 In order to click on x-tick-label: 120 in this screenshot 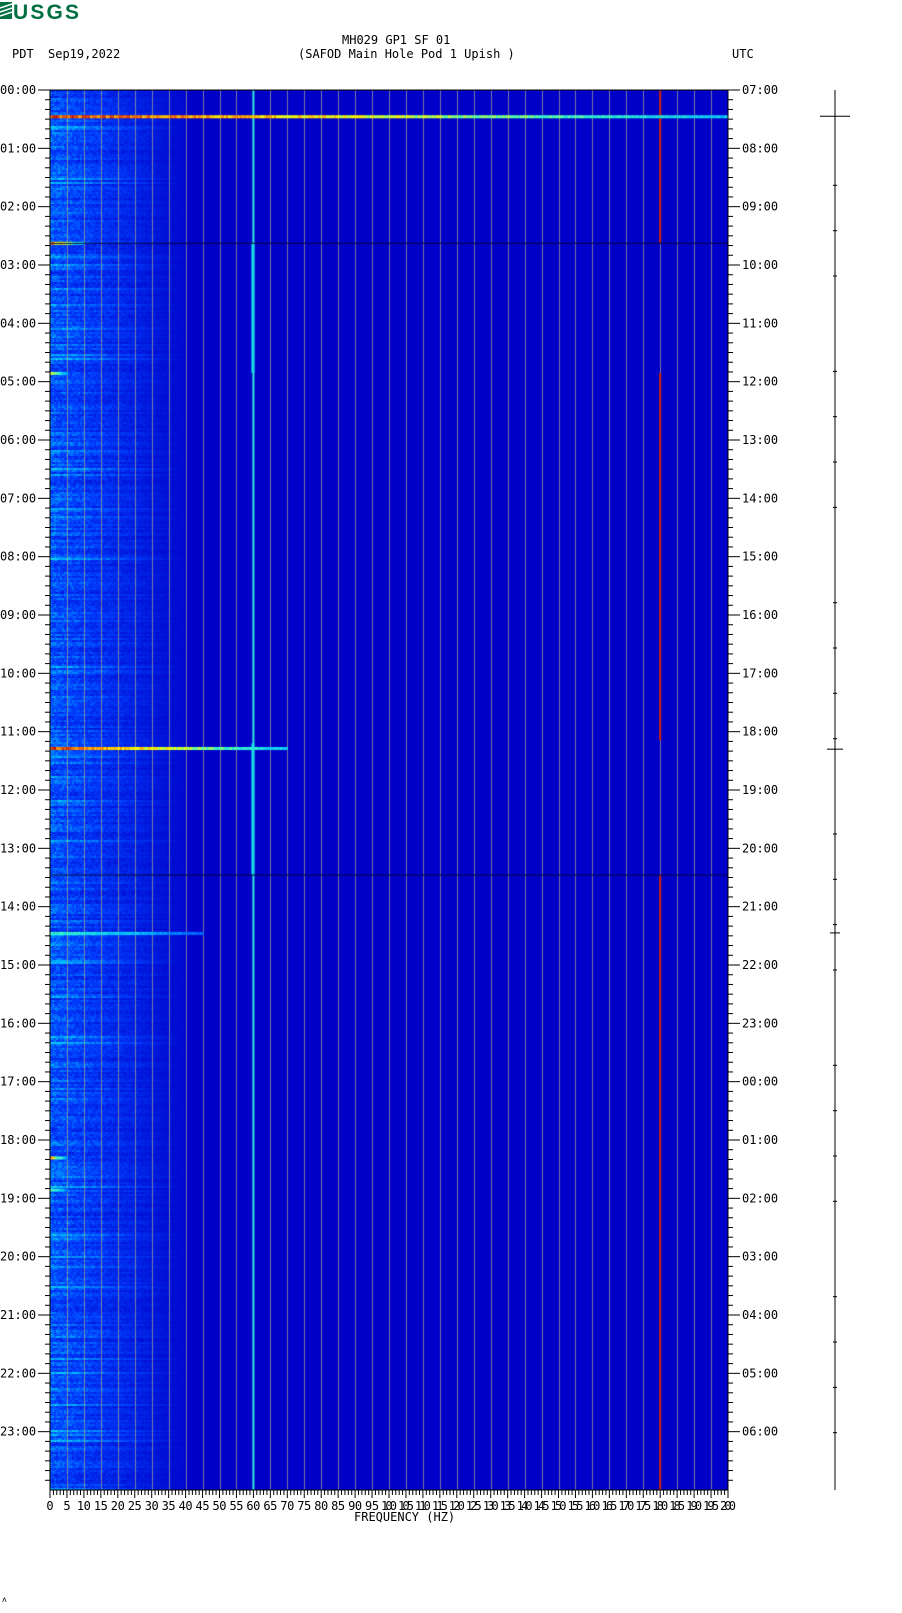, I will do `click(457, 1506)`.